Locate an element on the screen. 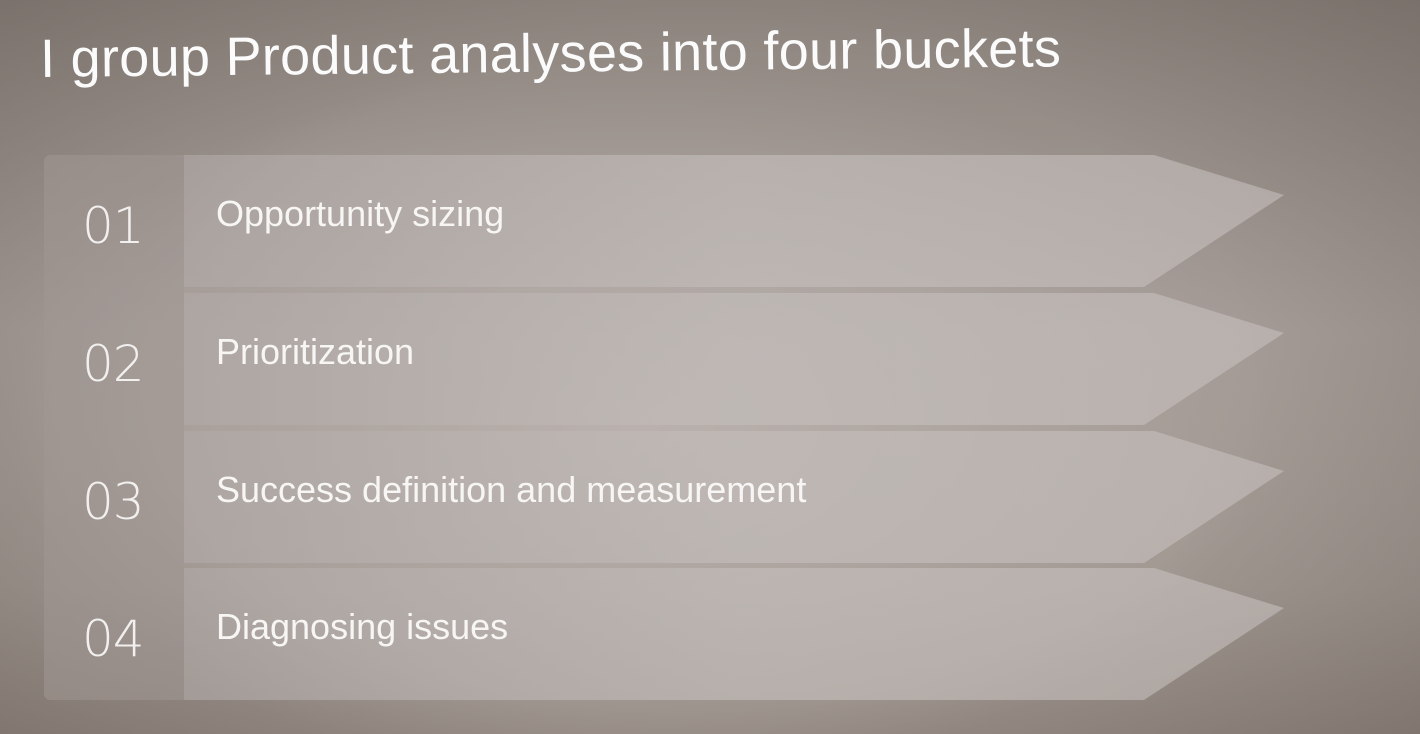  bucket-number: 03 is located at coordinates (113, 502).